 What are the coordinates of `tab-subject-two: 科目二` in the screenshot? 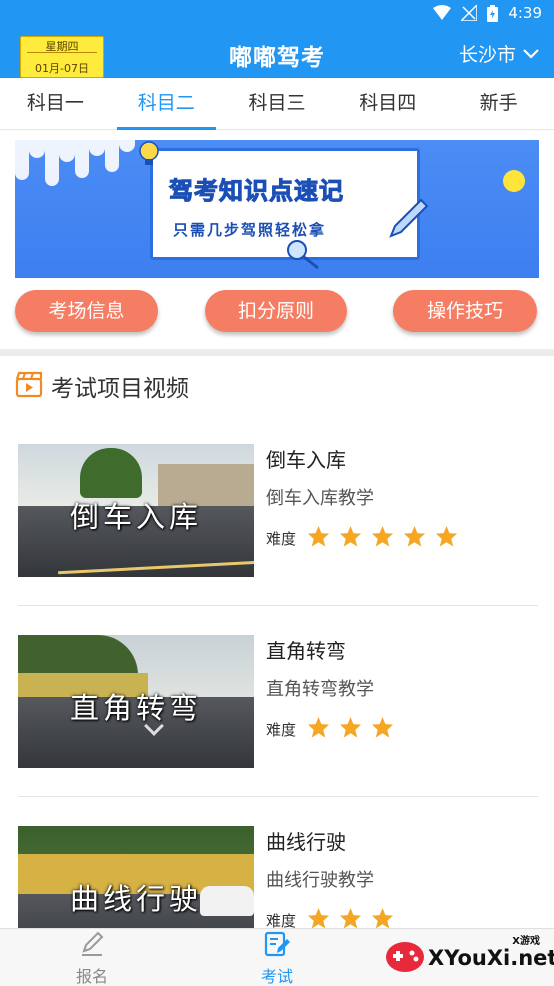 It's located at (166, 104).